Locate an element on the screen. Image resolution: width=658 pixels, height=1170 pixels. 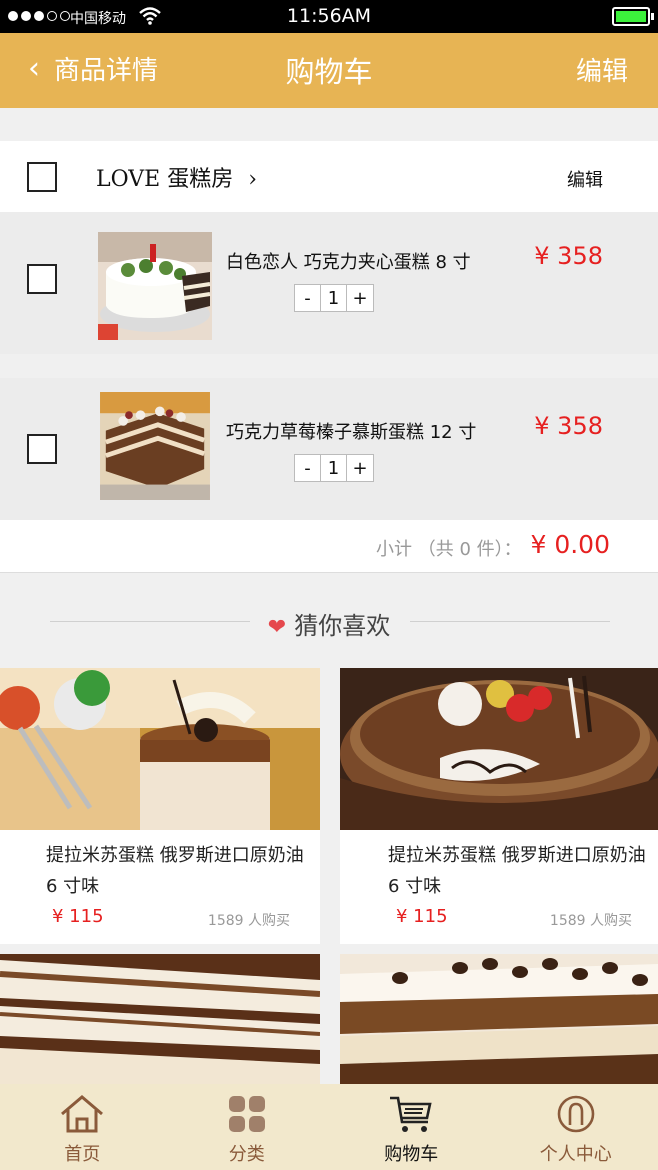
tab-category: 分类 is located at coordinates (247, 1127).